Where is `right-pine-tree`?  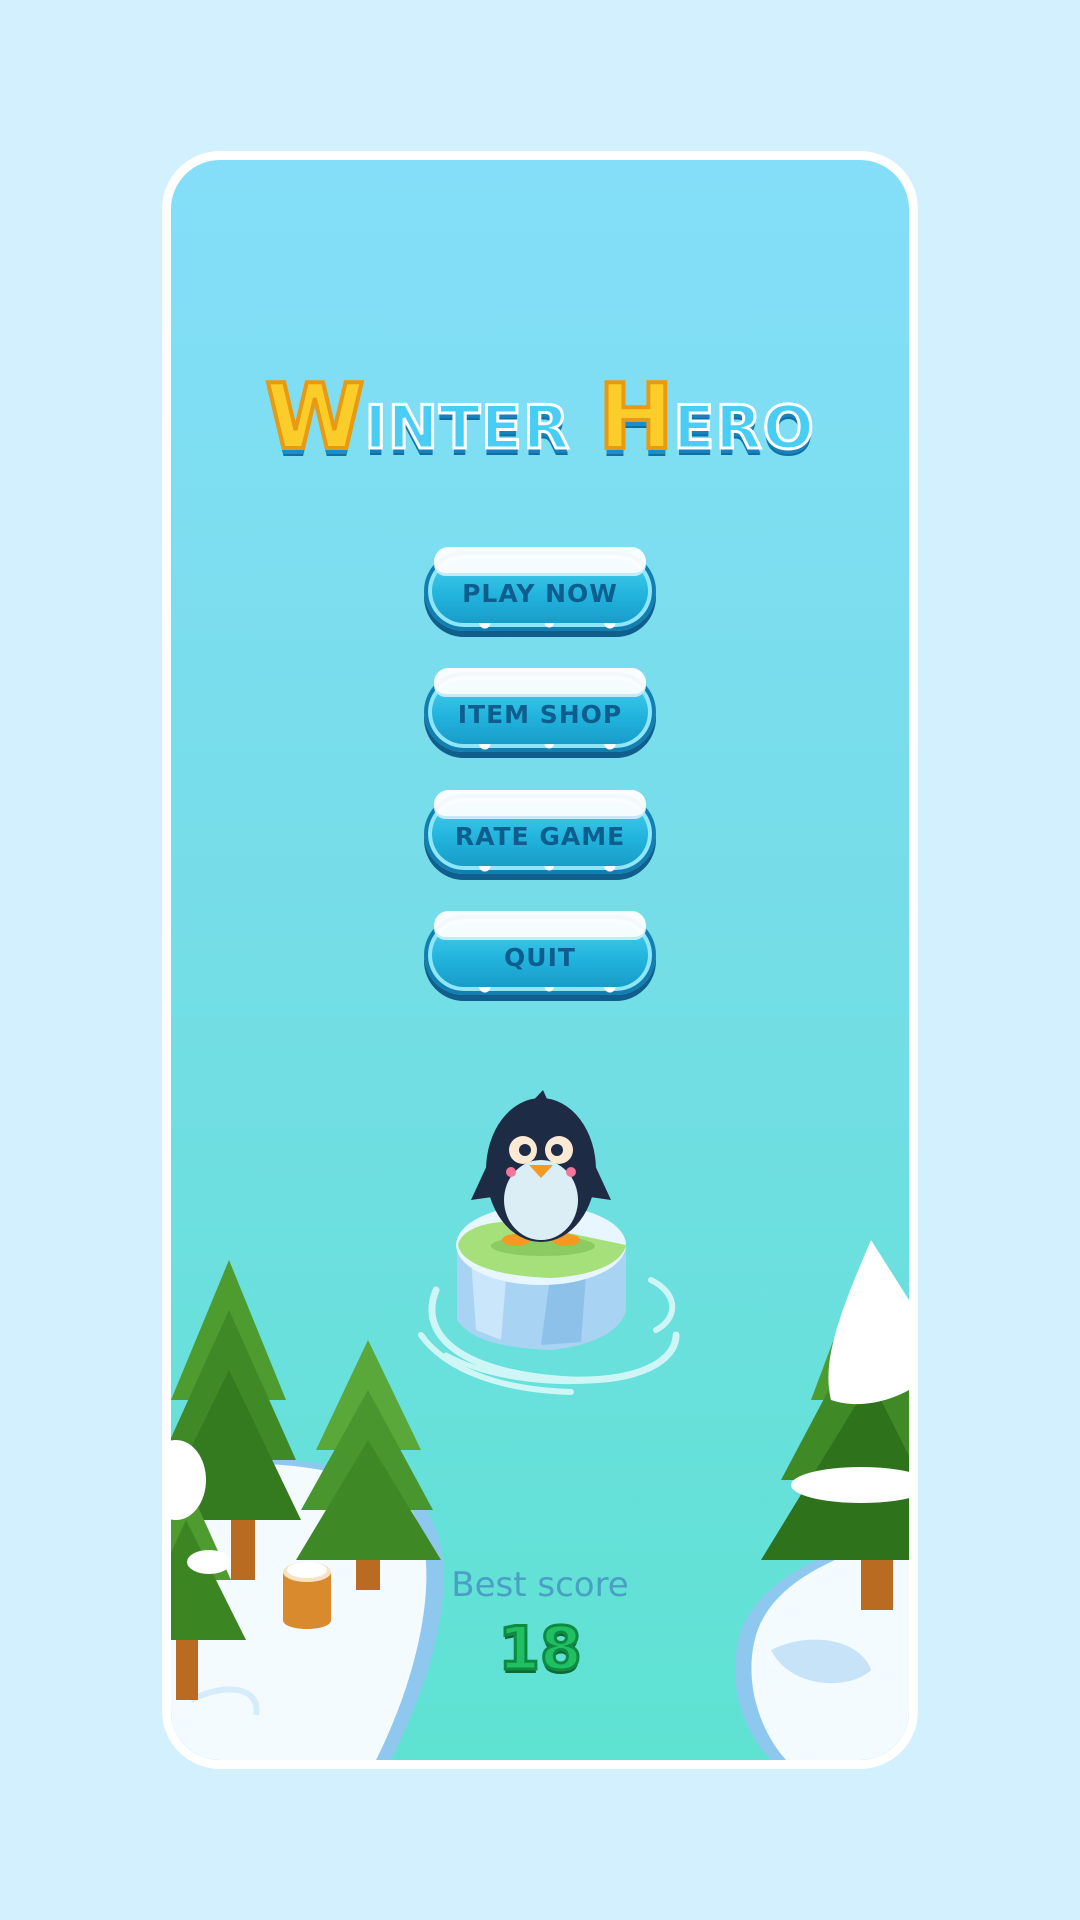
right-pine-tree is located at coordinates (835, 1425).